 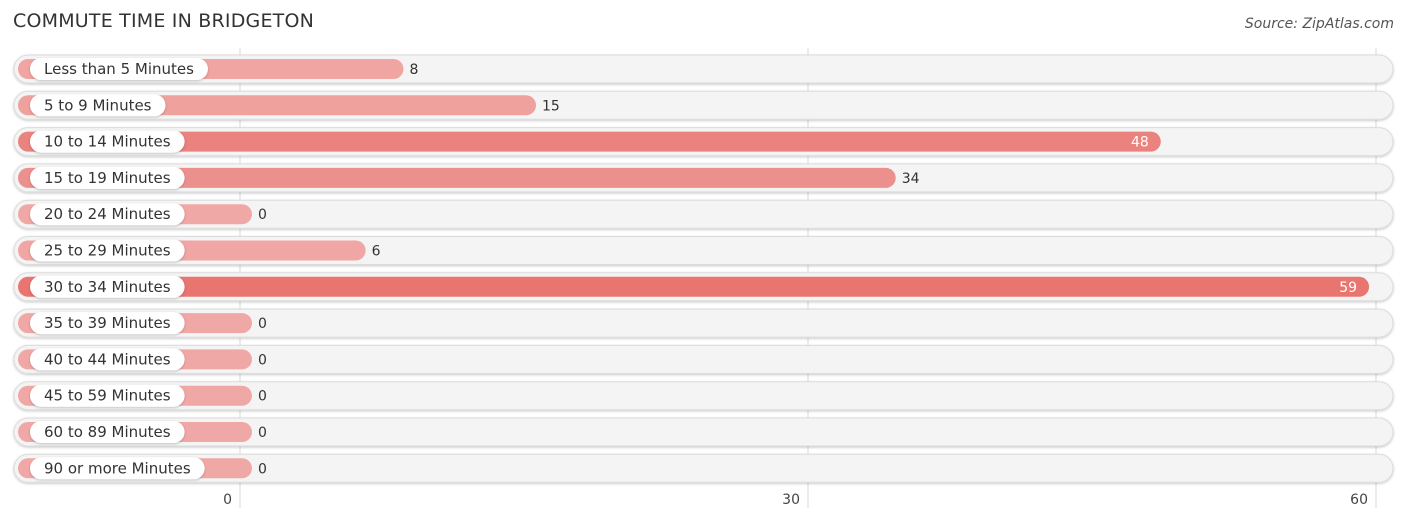 I want to click on bar-row: 35 to 39 Minutes 0, so click(x=703, y=323).